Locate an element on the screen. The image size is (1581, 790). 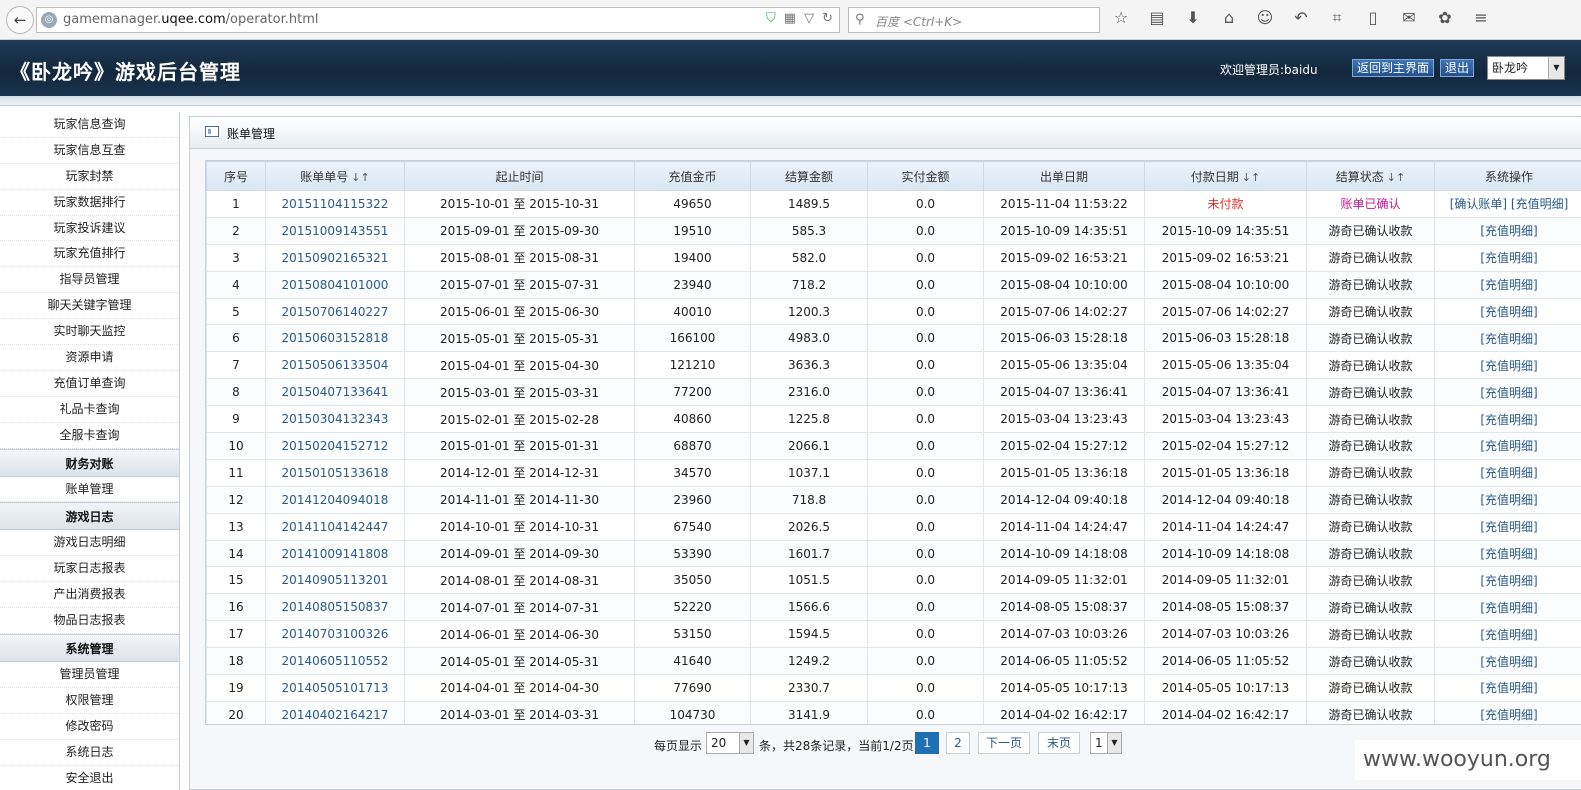
browser-toolbar-icons: ☆ ▤ ⬇ ⌂ ☺ ↶ ⌗ ▯ ✉ ✿ ≡ is located at coordinates (1301, 18).